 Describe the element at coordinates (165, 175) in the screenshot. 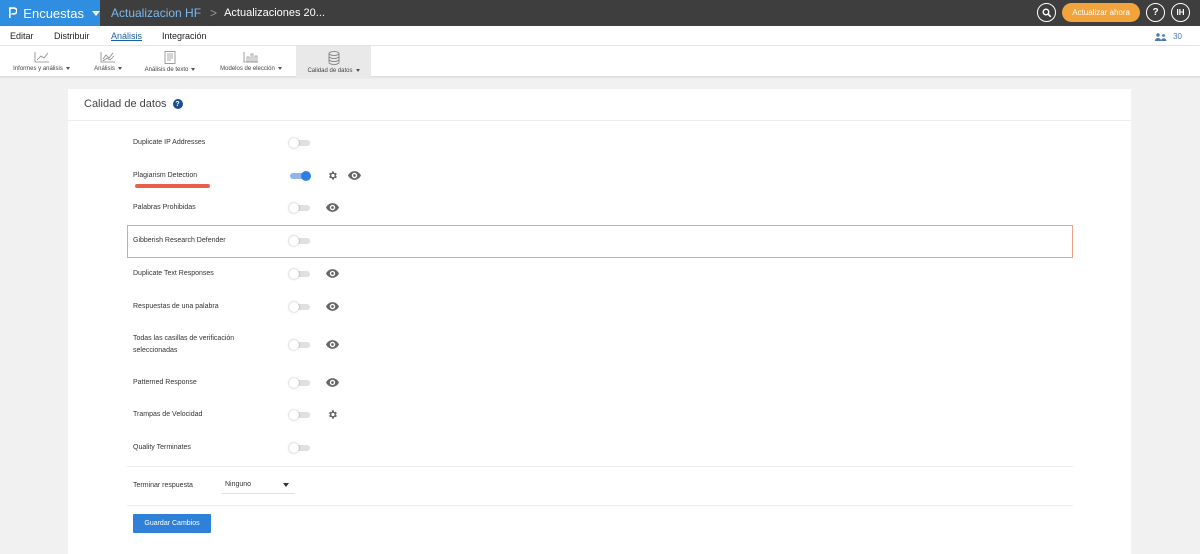

I see `setting-label: Plagiarism Detection` at that location.